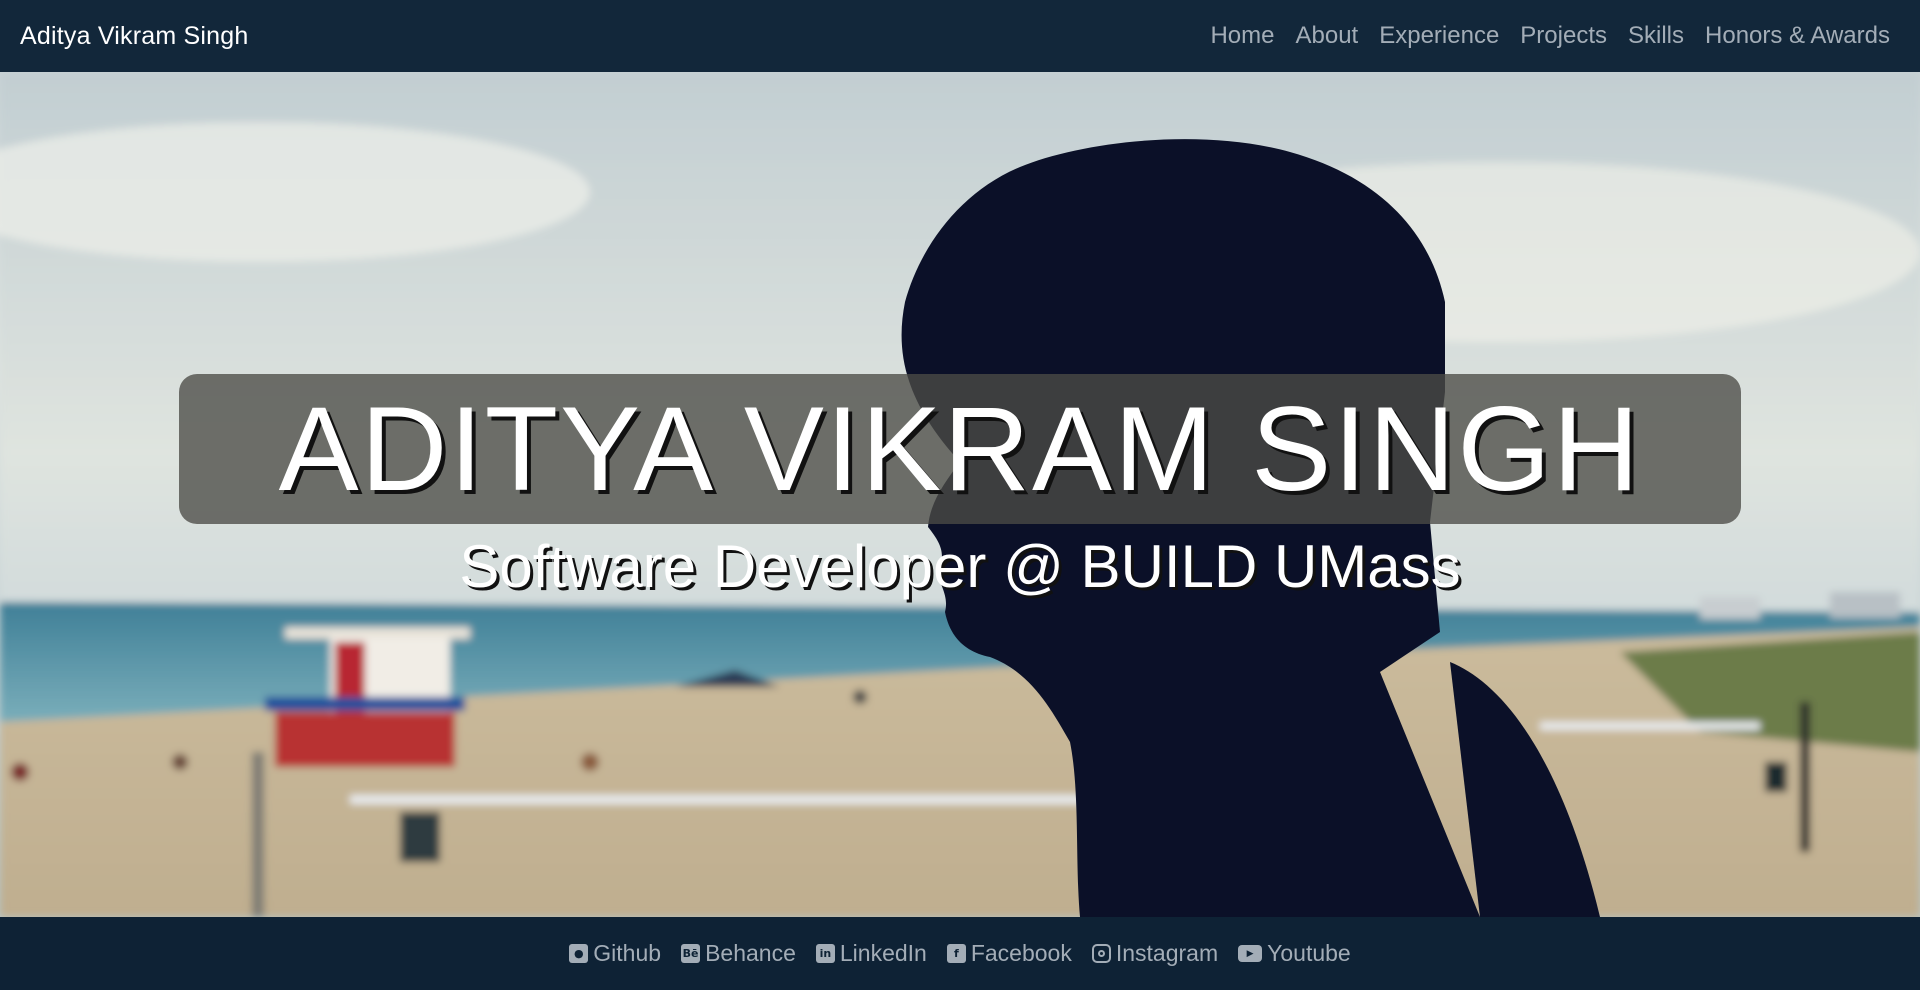 The width and height of the screenshot is (1920, 990). What do you see at coordinates (1242, 36) in the screenshot?
I see `nav-link-home: Home` at bounding box center [1242, 36].